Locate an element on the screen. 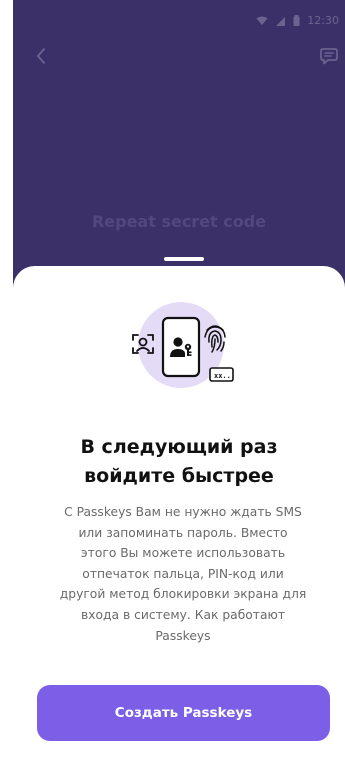  back-button is located at coordinates (42, 56).